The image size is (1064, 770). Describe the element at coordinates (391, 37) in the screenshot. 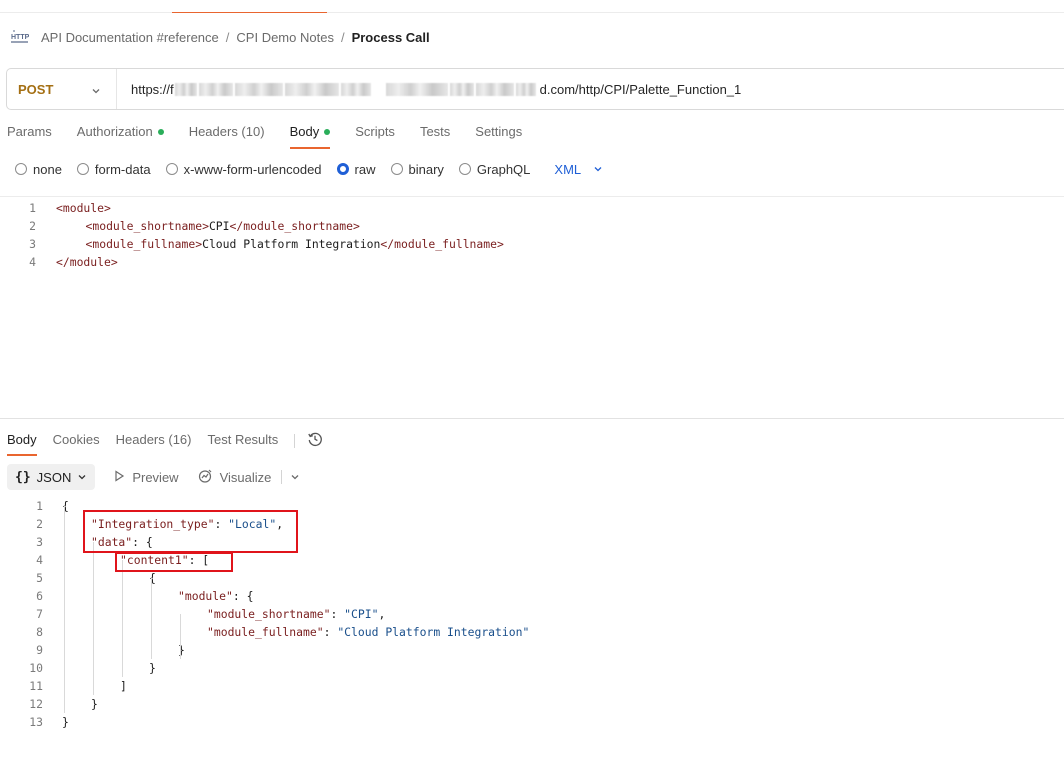

I see `request-name: Process Call` at that location.